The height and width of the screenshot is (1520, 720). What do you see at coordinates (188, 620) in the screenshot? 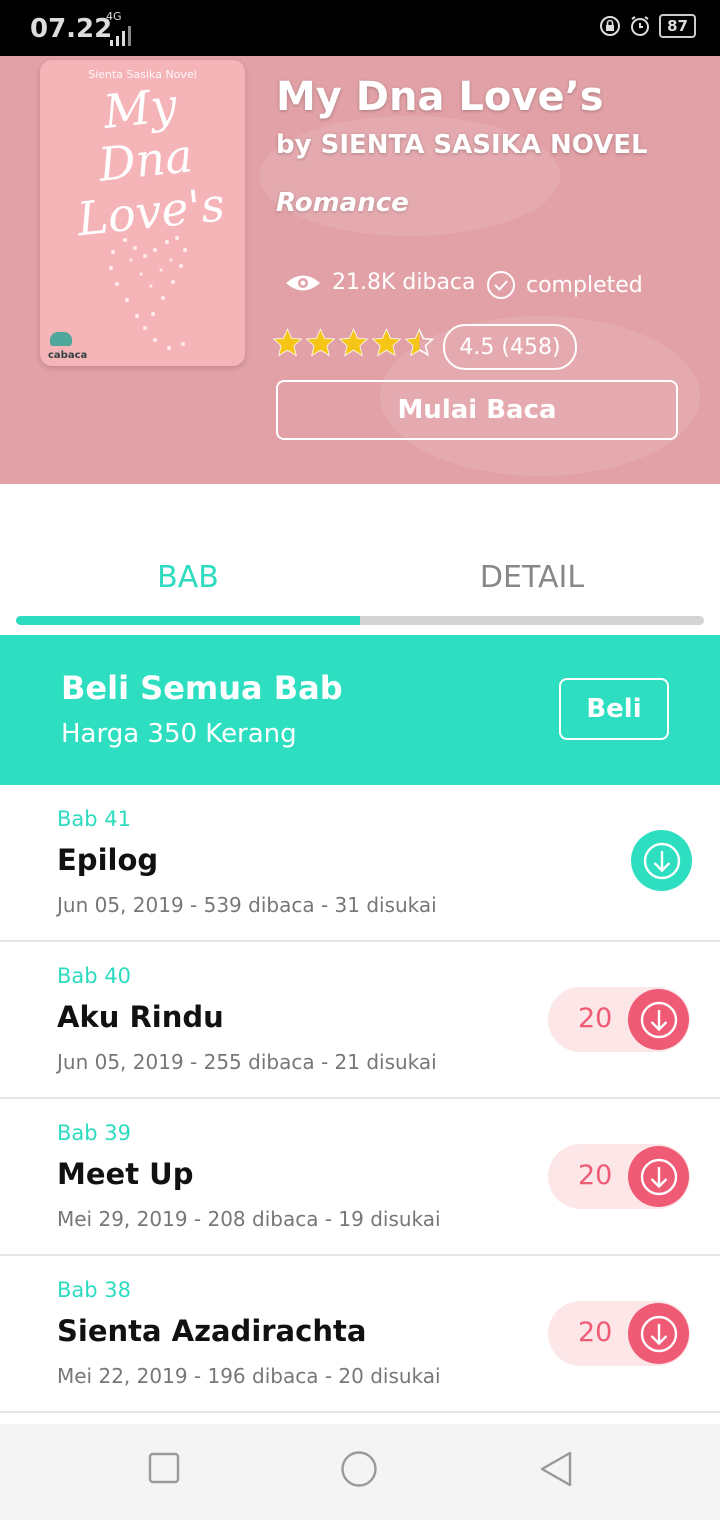
I see `tab-indicator-active` at bounding box center [188, 620].